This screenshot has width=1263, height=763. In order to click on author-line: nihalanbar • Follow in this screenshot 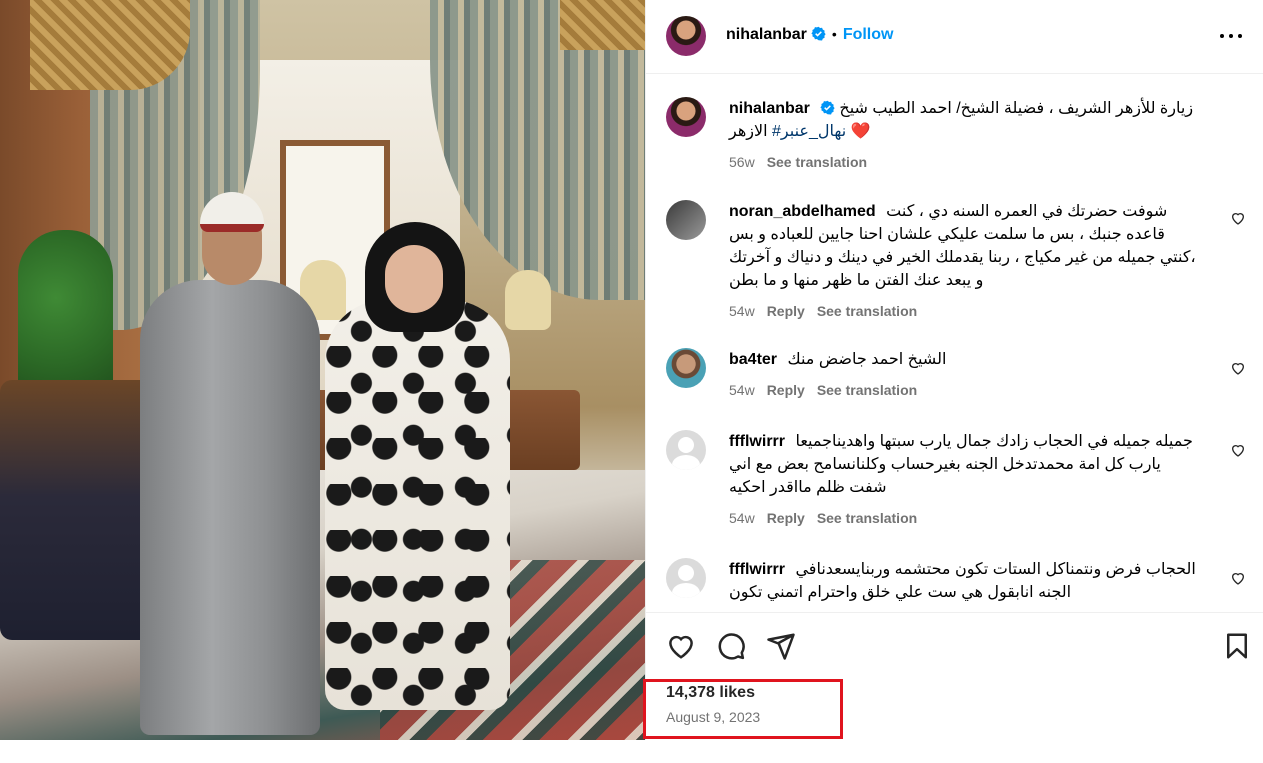, I will do `click(809, 35)`.